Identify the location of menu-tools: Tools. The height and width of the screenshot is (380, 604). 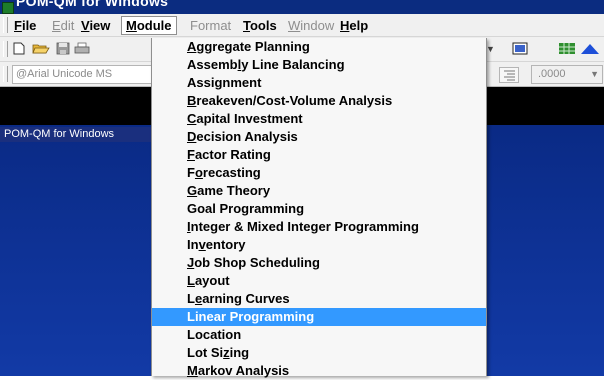
(260, 25).